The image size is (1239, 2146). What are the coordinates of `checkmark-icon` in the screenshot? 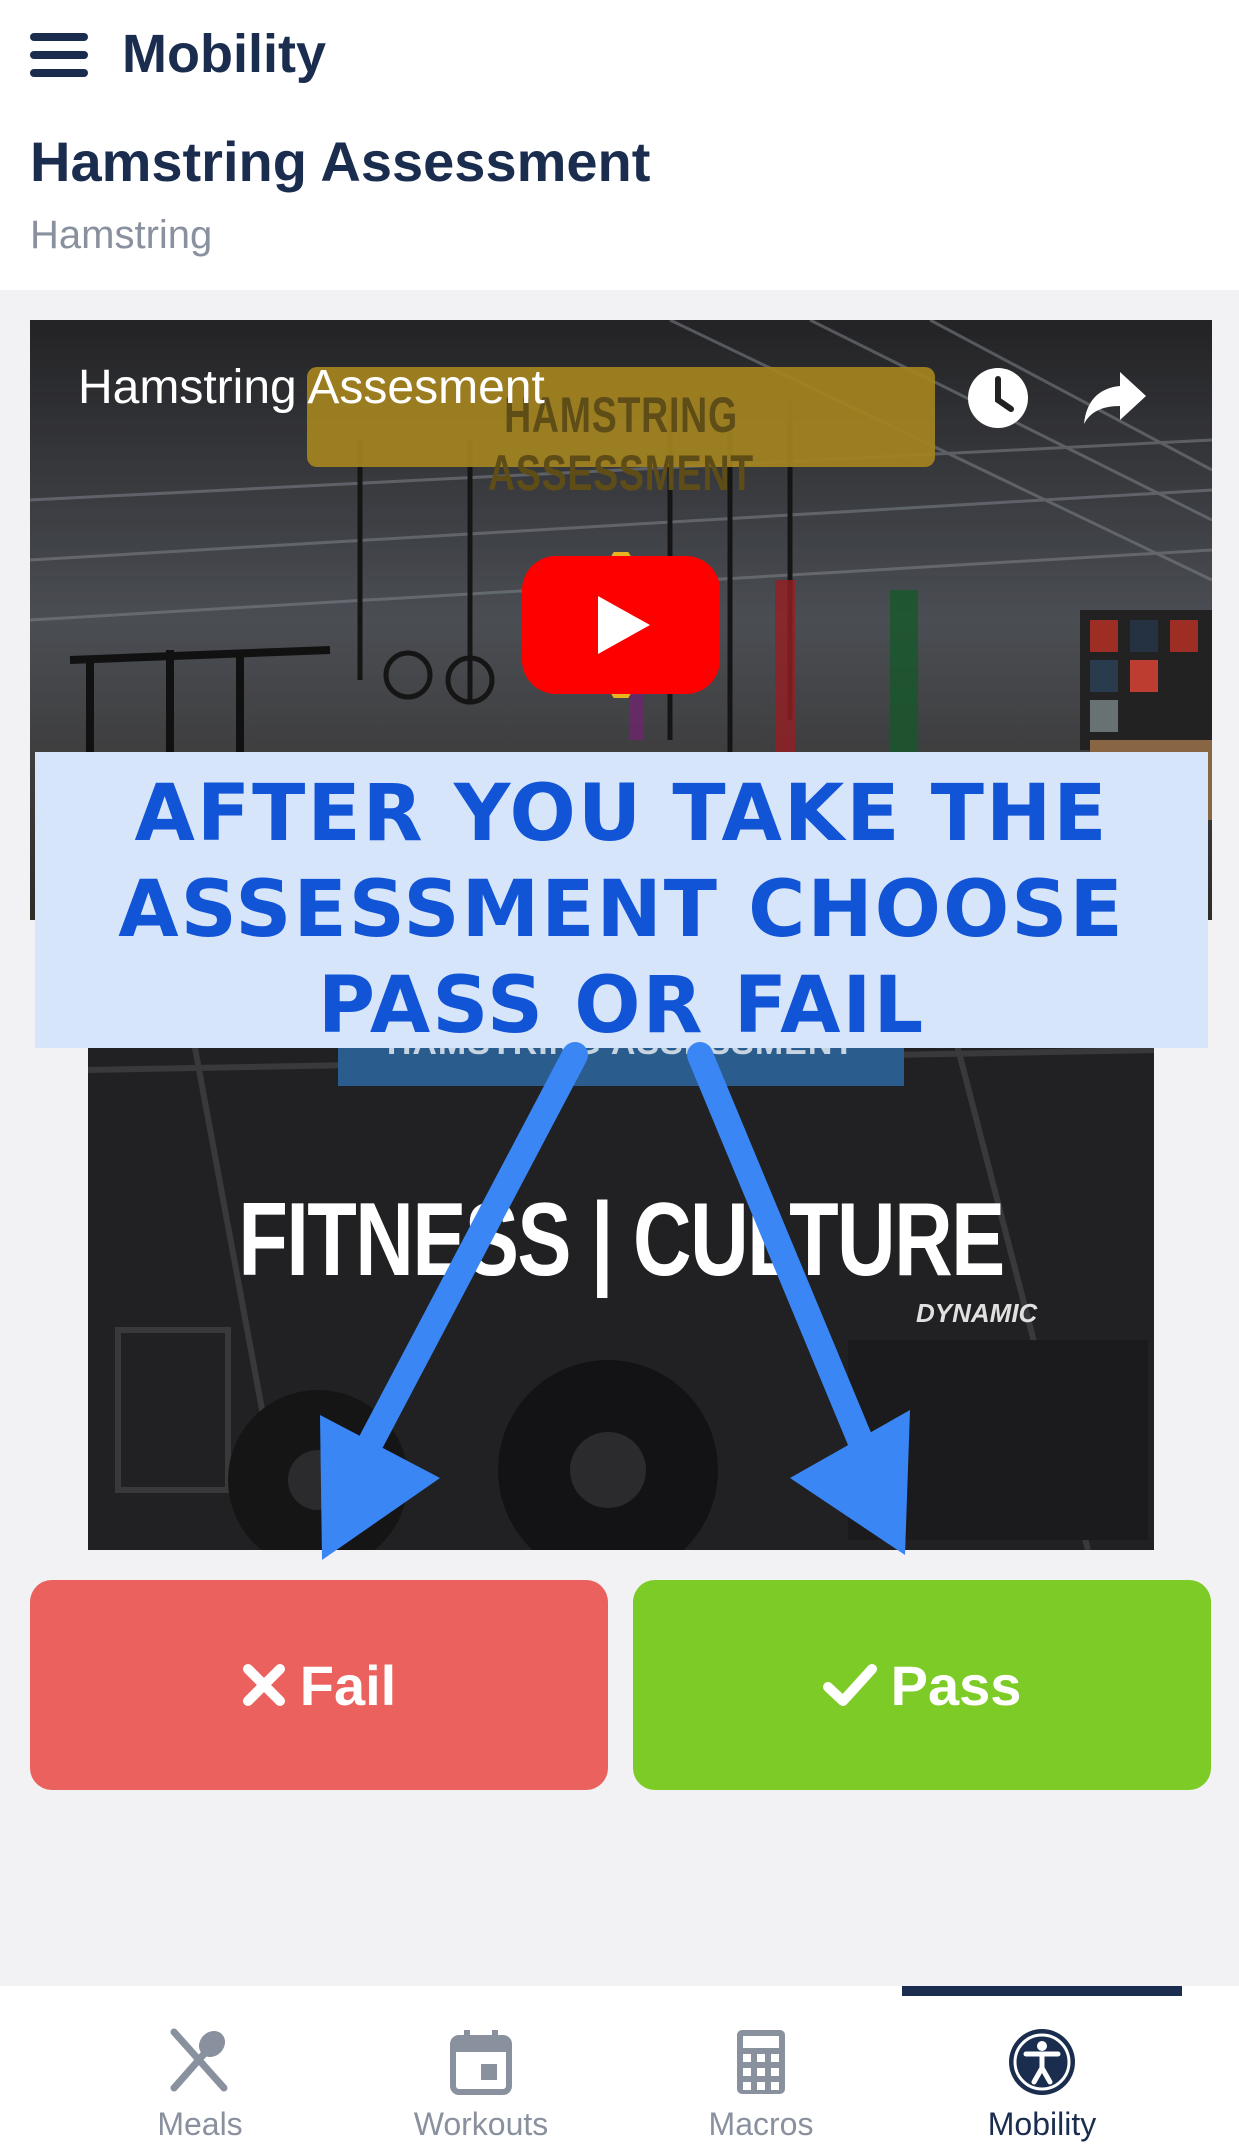 It's located at (849, 1685).